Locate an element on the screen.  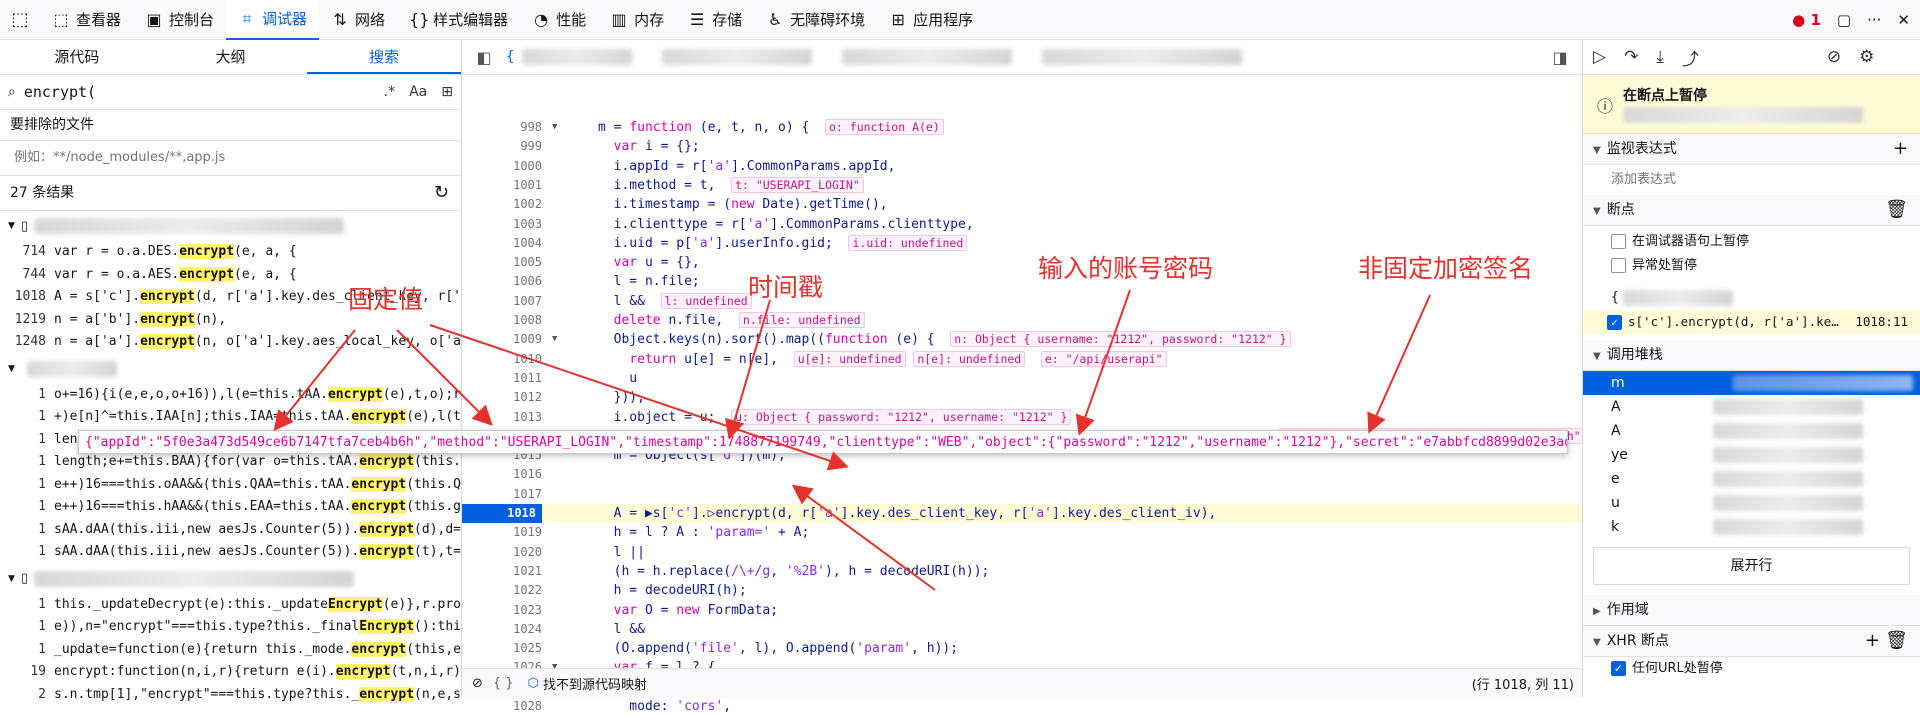
settings-icon: ⚙ is located at coordinates (1866, 57).